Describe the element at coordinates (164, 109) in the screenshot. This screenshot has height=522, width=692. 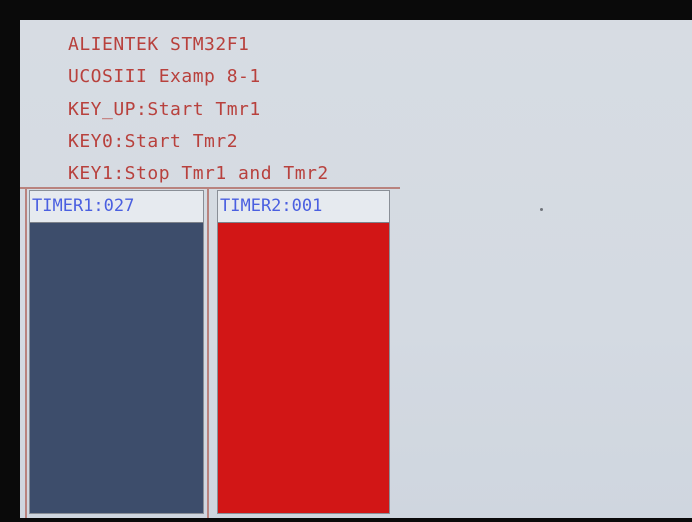
I see `header-line-key-up: KEY_UP:Start Tmr1` at that location.